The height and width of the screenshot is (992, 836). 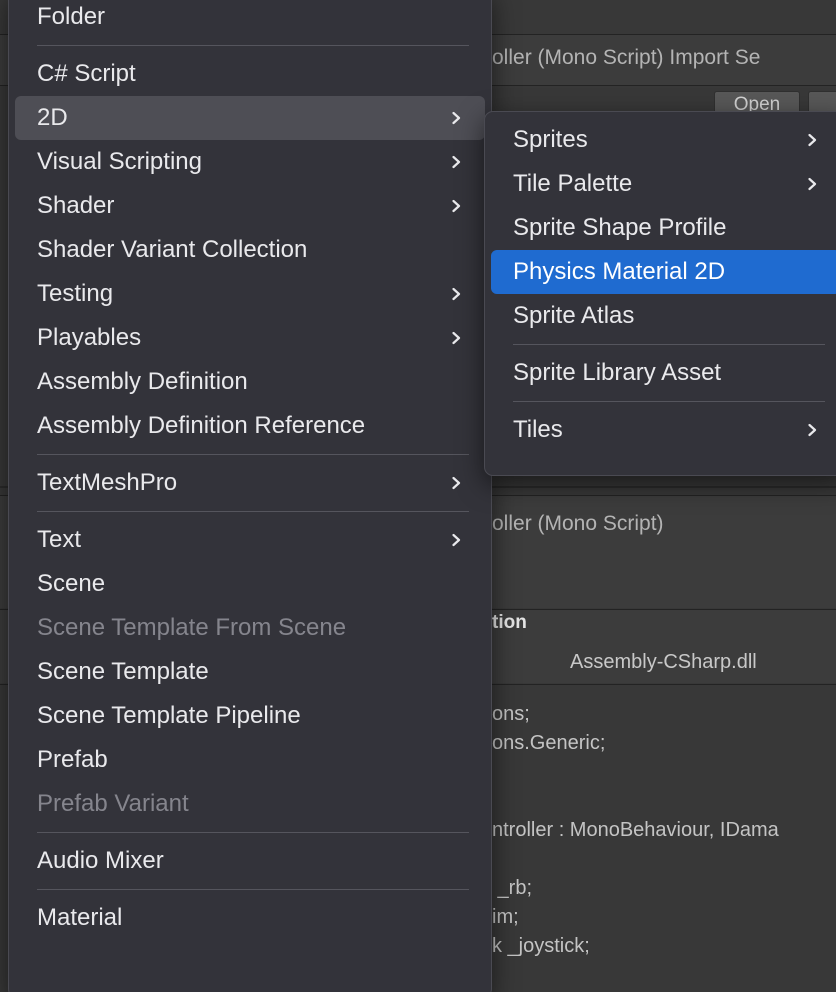 I want to click on menu-item-label: Sprite Library Asset, so click(x=617, y=372).